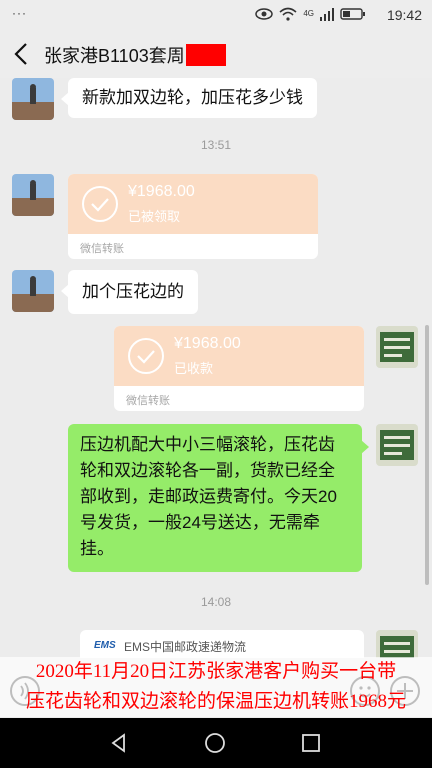 The width and height of the screenshot is (432, 768). Describe the element at coordinates (194, 368) in the screenshot. I see `transfer-status: 已收款` at that location.